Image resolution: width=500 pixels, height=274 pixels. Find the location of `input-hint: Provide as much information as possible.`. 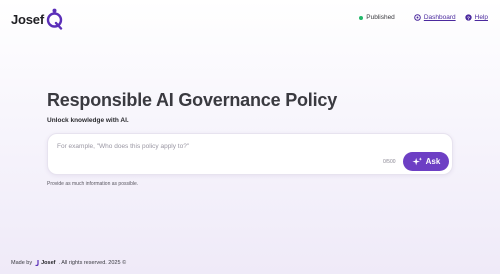

input-hint: Provide as much information as possible. is located at coordinates (93, 184).